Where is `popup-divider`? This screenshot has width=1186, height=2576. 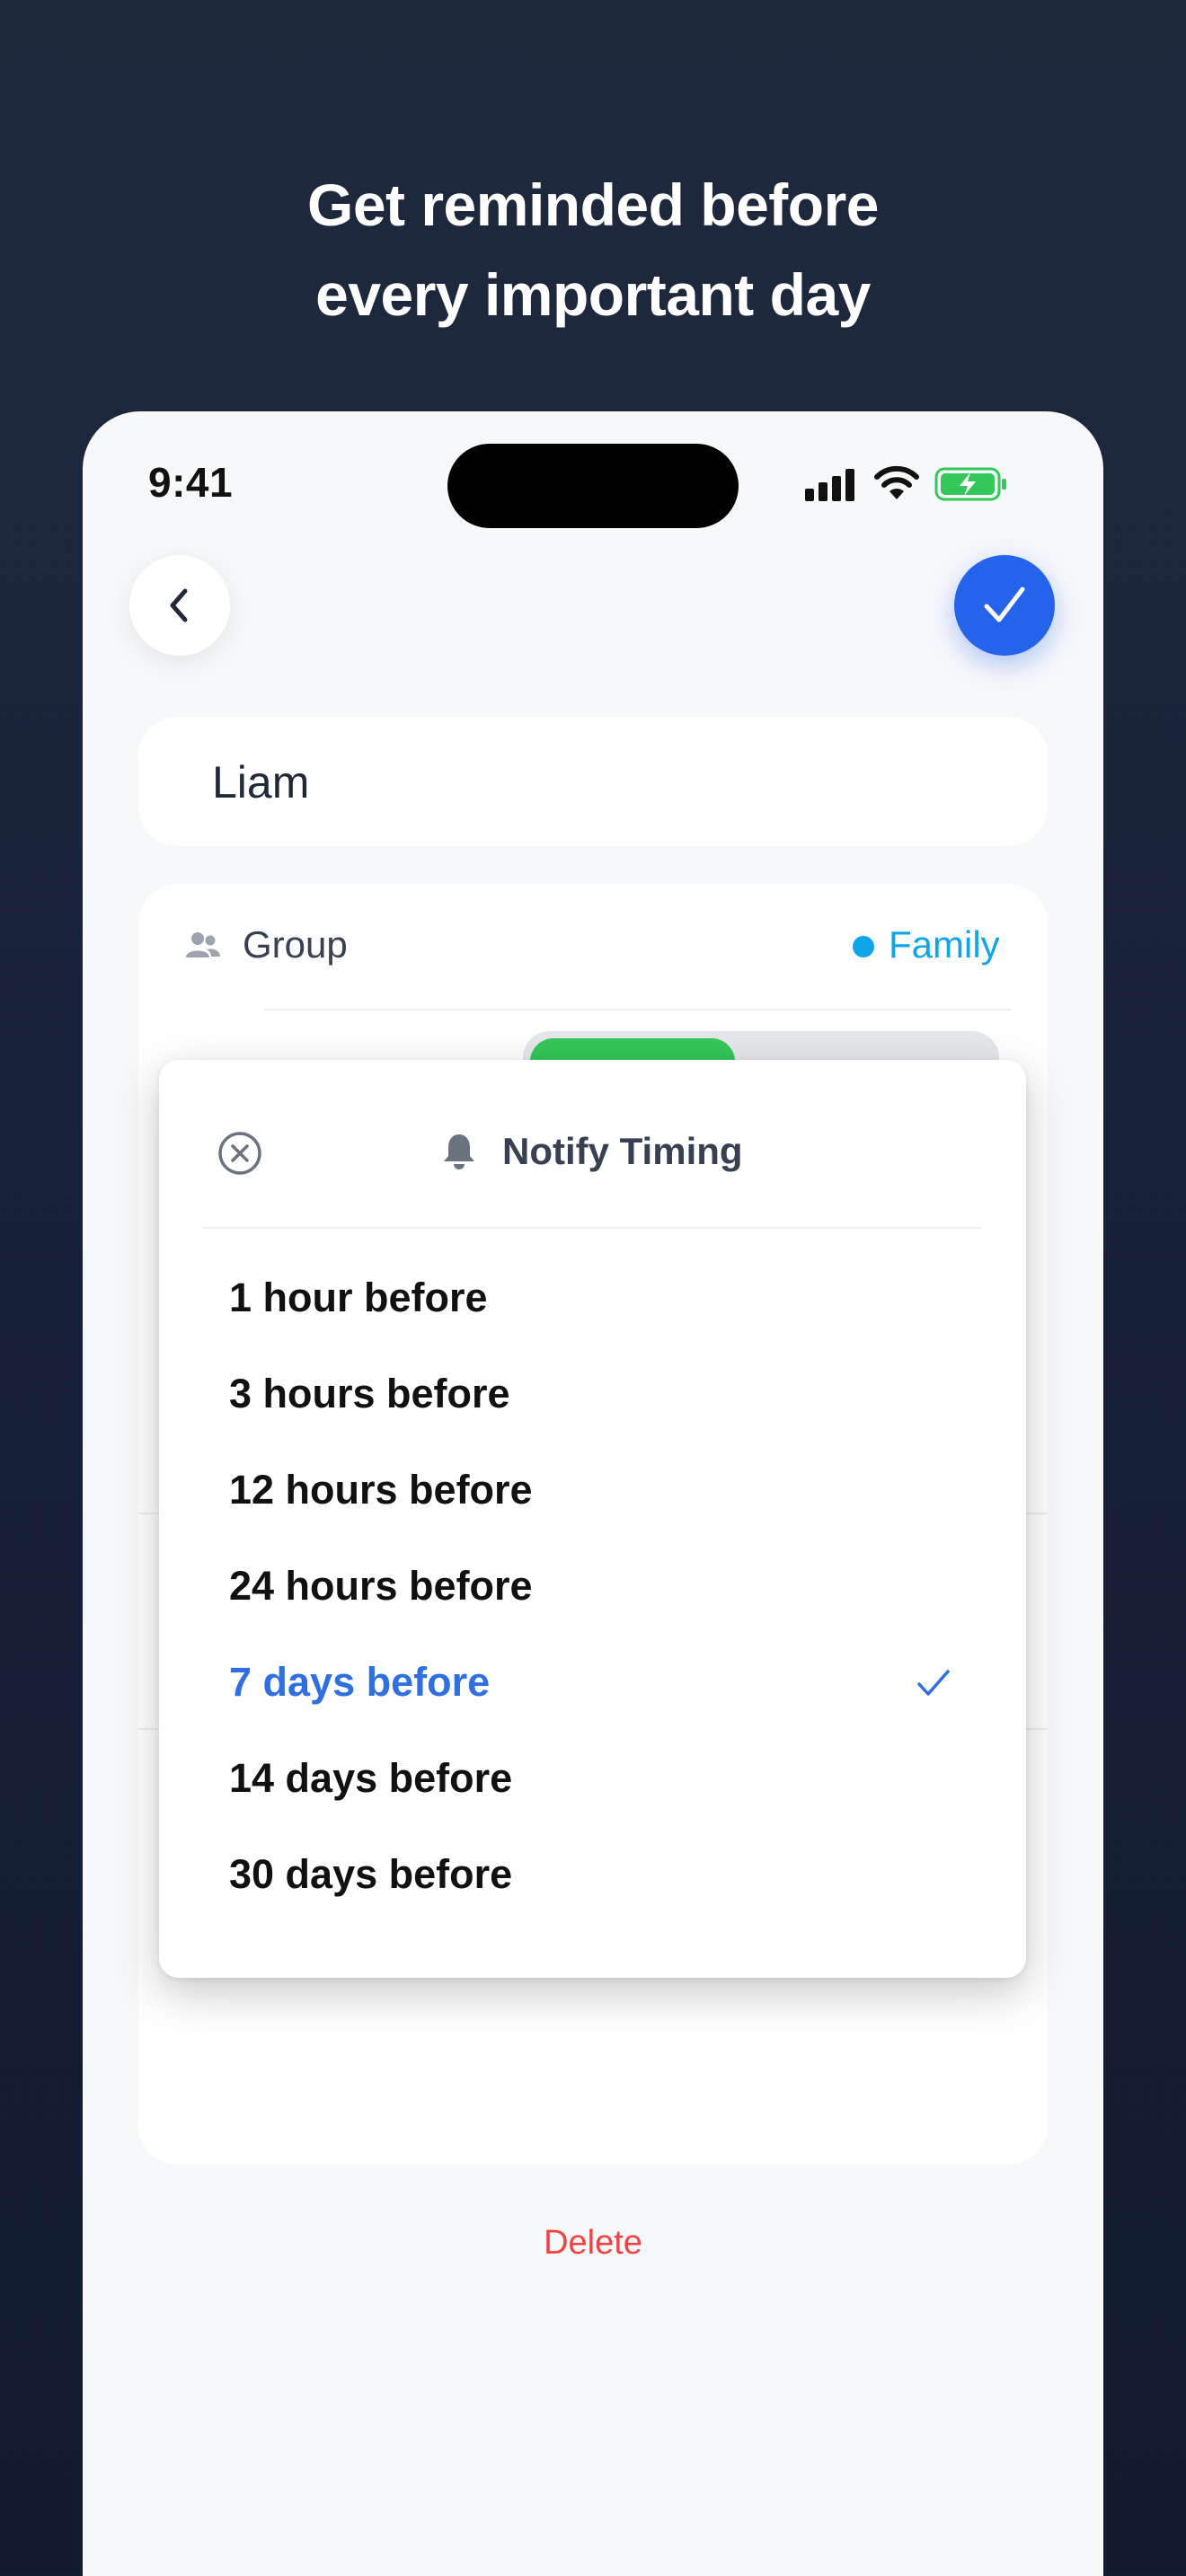
popup-divider is located at coordinates (592, 1228).